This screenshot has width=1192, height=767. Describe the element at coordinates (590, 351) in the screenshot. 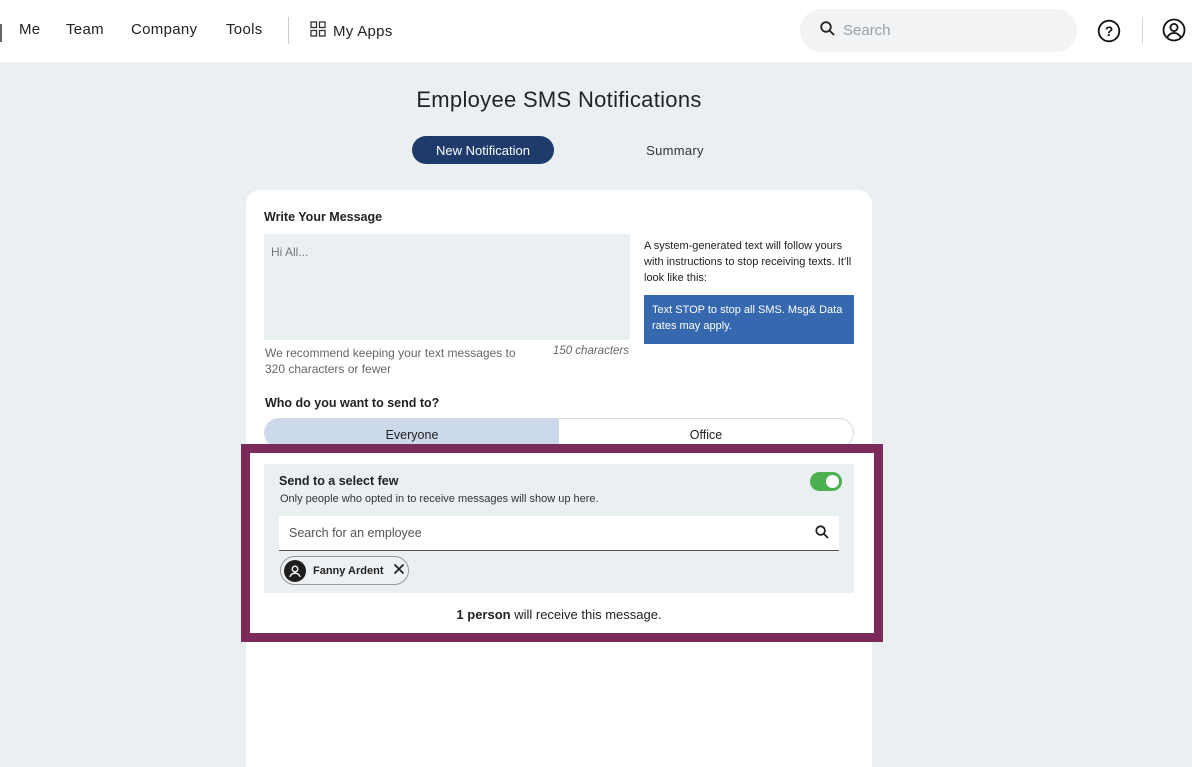

I see `character-count: 150 characters` at that location.